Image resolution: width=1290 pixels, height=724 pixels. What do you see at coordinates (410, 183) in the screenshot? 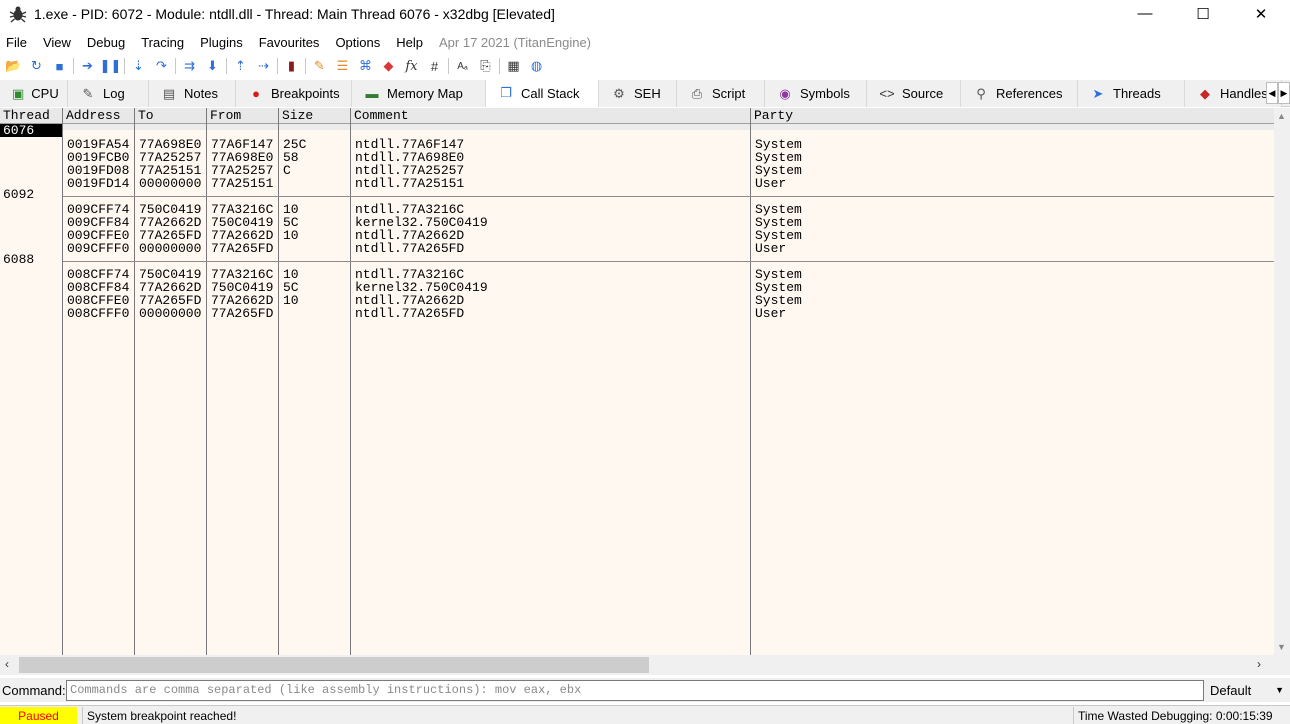
I see `cell-comment: ntdll.77A25151` at bounding box center [410, 183].